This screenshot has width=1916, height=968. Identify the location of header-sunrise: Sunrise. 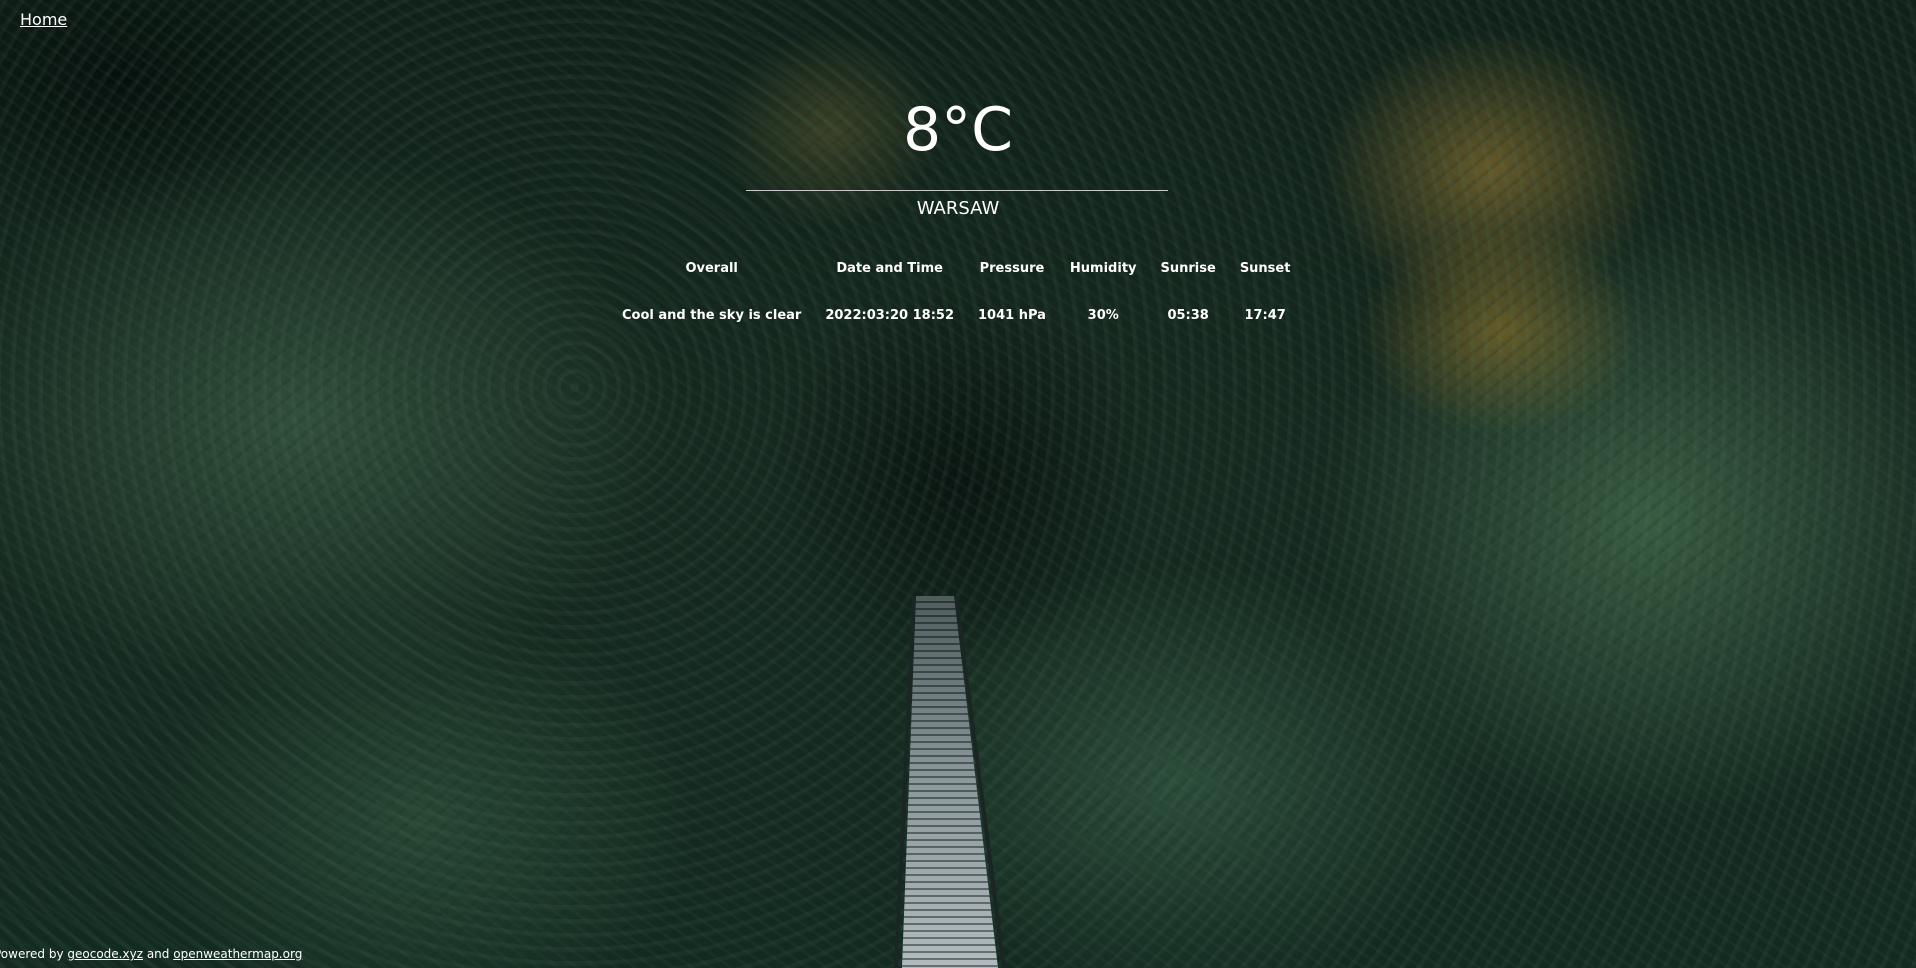
(1188, 268).